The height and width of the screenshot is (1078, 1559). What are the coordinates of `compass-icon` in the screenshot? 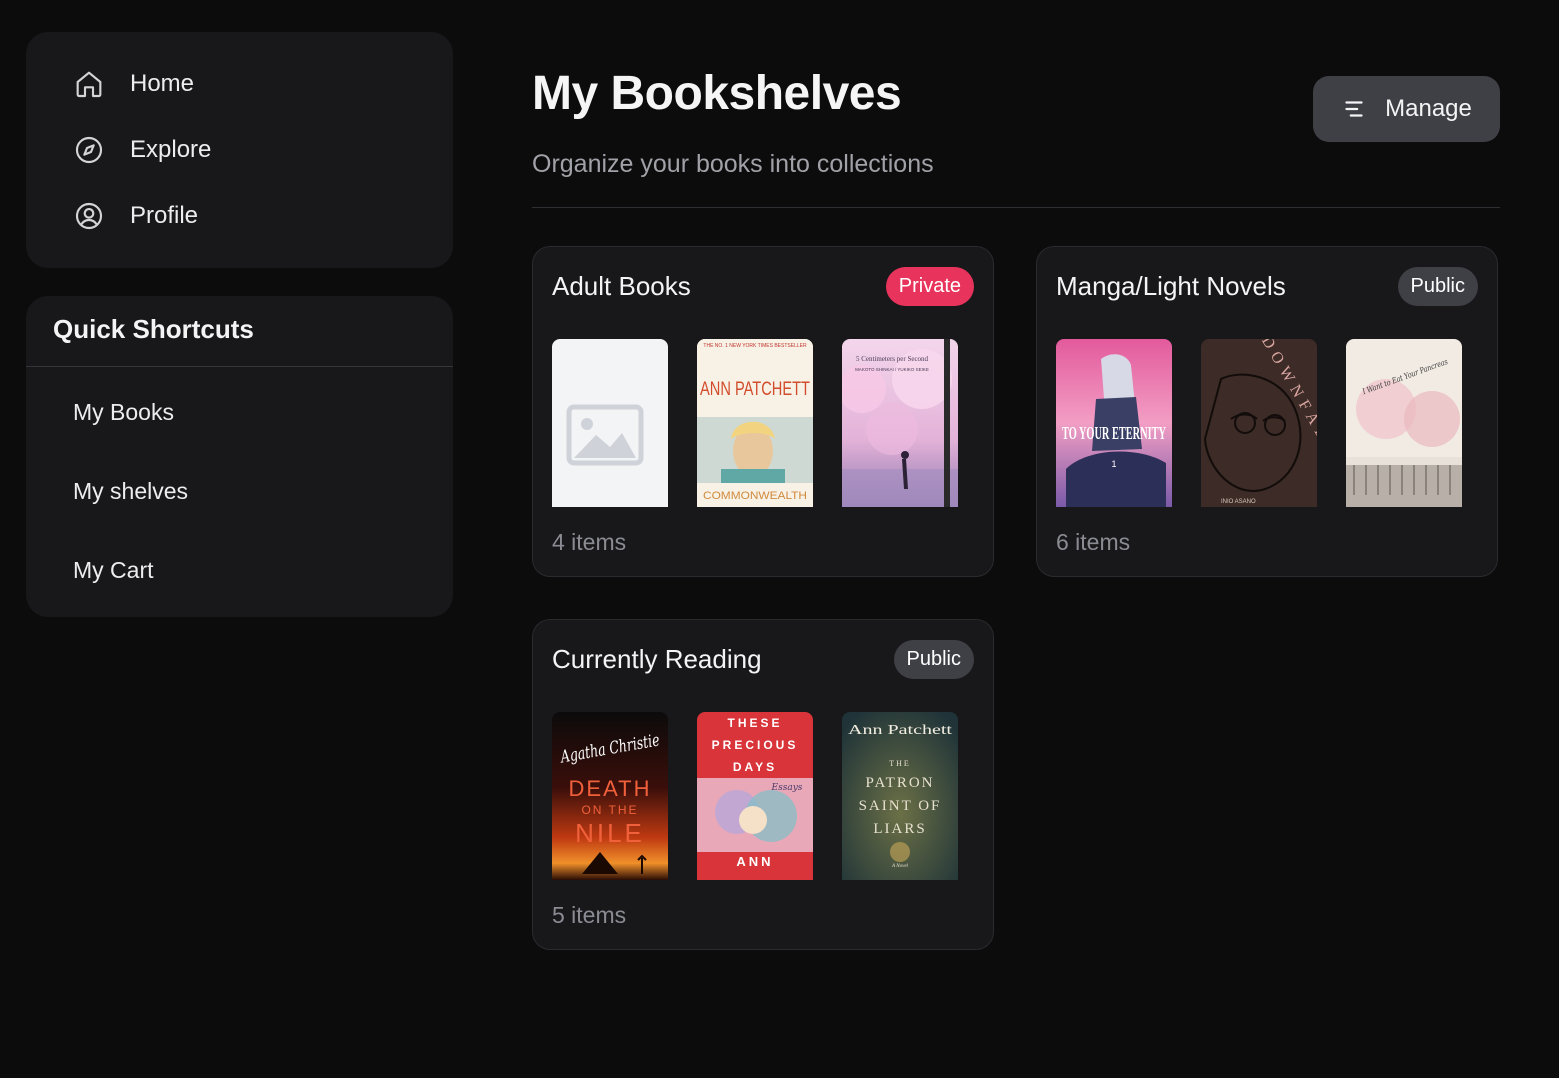 It's located at (89, 150).